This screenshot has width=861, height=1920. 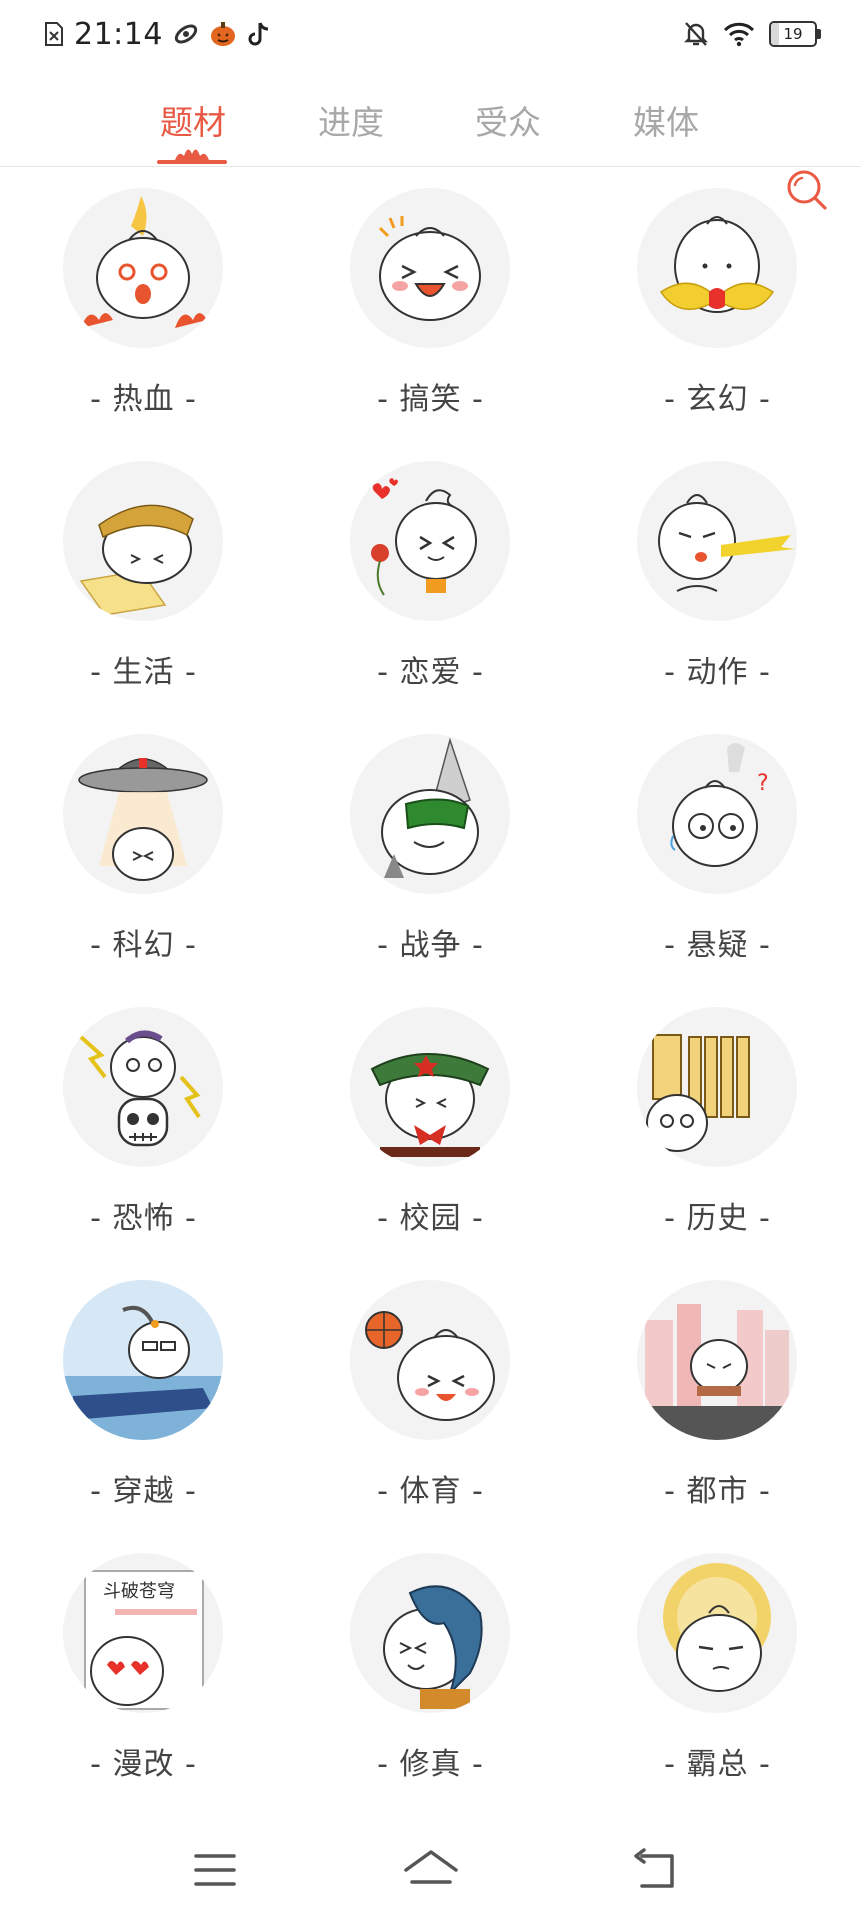 I want to click on mystery-bun-icon: ?, so click(x=717, y=814).